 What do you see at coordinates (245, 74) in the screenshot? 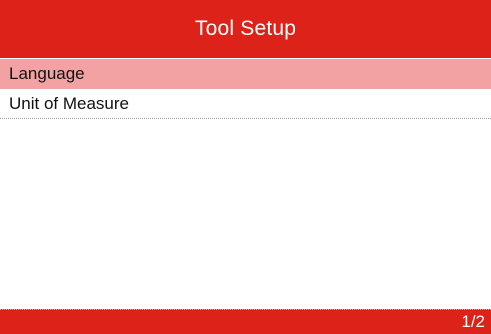
I see `menu-item-language: Language` at bounding box center [245, 74].